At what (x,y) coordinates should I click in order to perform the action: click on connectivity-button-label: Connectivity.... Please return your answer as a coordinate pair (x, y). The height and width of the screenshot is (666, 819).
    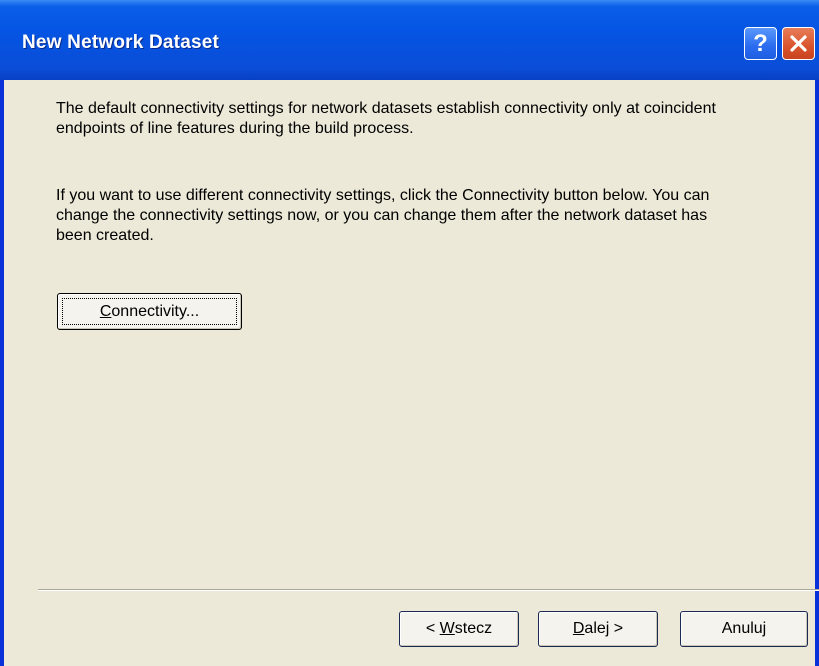
    Looking at the image, I should click on (149, 311).